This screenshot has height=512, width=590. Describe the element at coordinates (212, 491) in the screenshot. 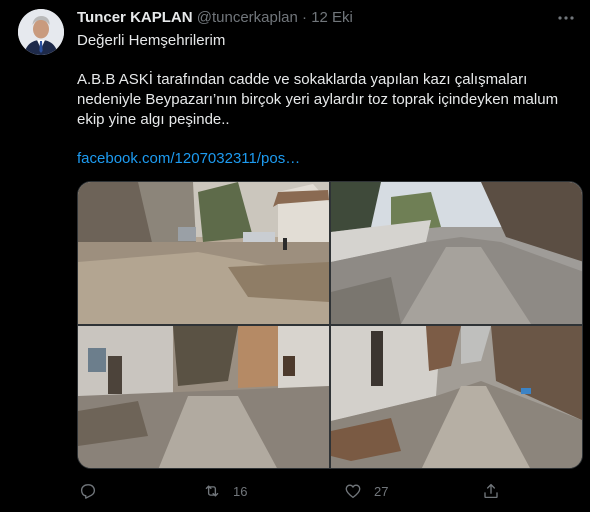

I see `retweet-icon` at that location.